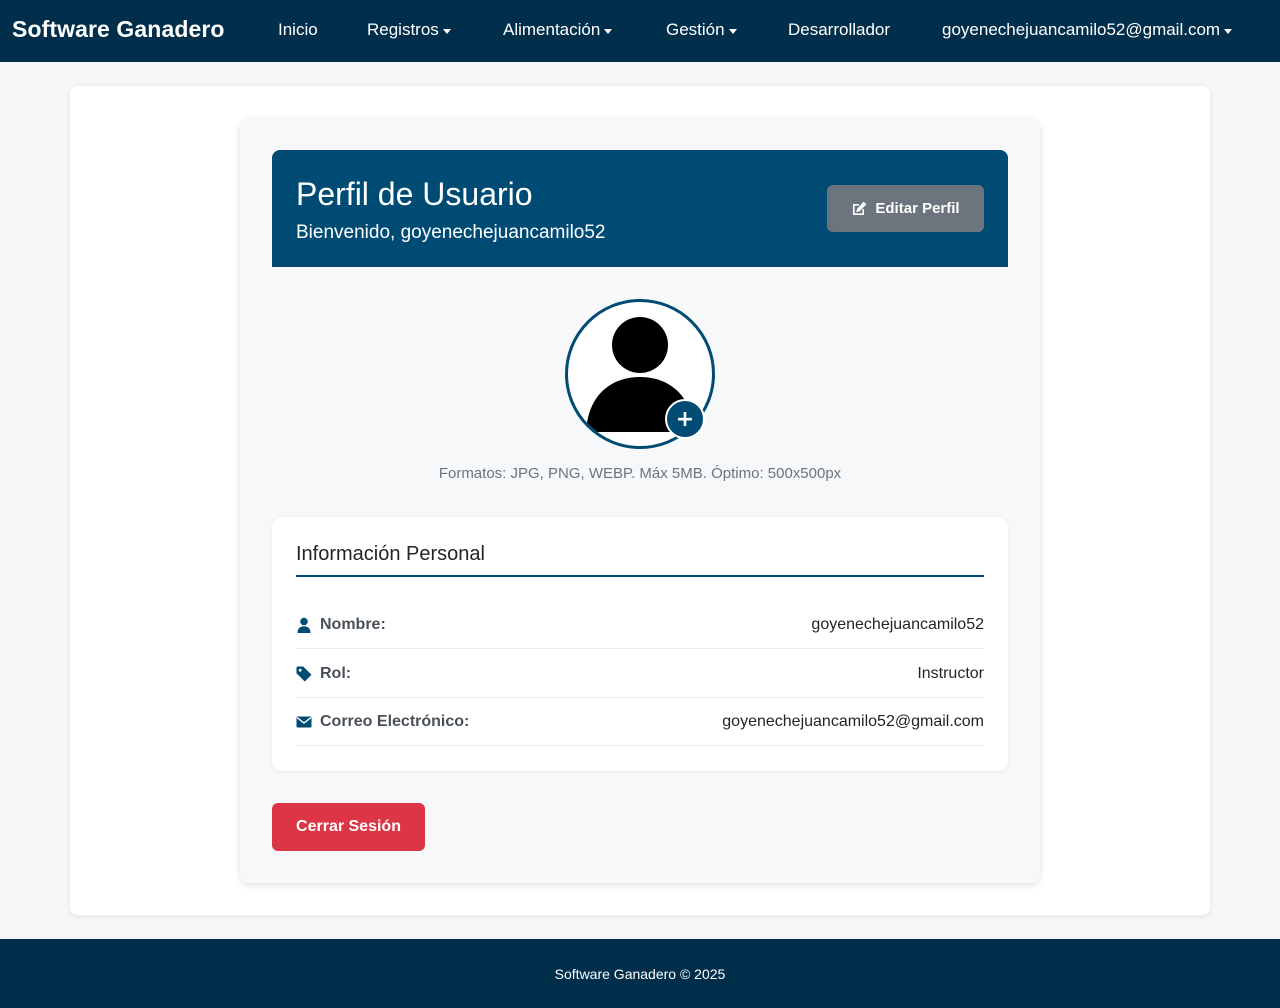 Image resolution: width=1280 pixels, height=1008 pixels. Describe the element at coordinates (395, 721) in the screenshot. I see `info-label: Correo Electrónico:` at that location.